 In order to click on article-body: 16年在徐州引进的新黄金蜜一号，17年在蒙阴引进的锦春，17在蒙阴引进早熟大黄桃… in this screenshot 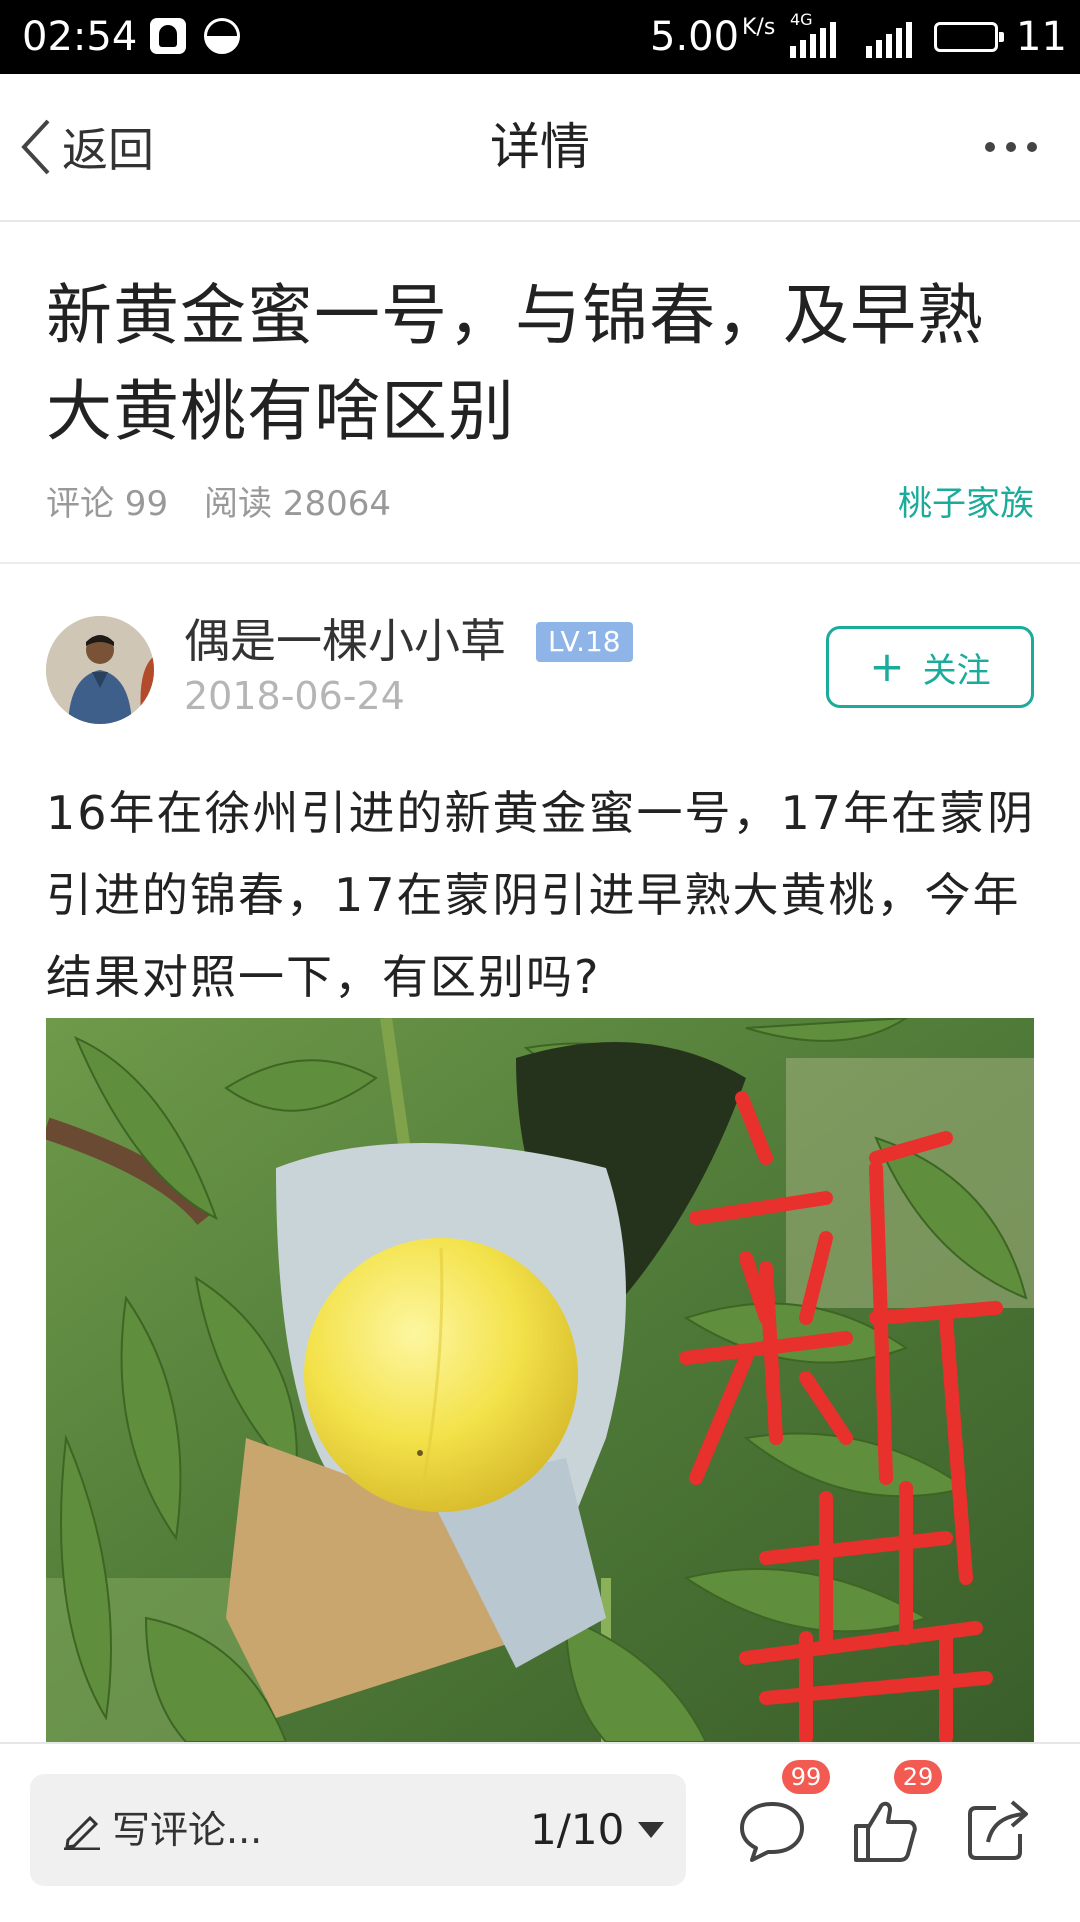, I will do `click(541, 895)`.